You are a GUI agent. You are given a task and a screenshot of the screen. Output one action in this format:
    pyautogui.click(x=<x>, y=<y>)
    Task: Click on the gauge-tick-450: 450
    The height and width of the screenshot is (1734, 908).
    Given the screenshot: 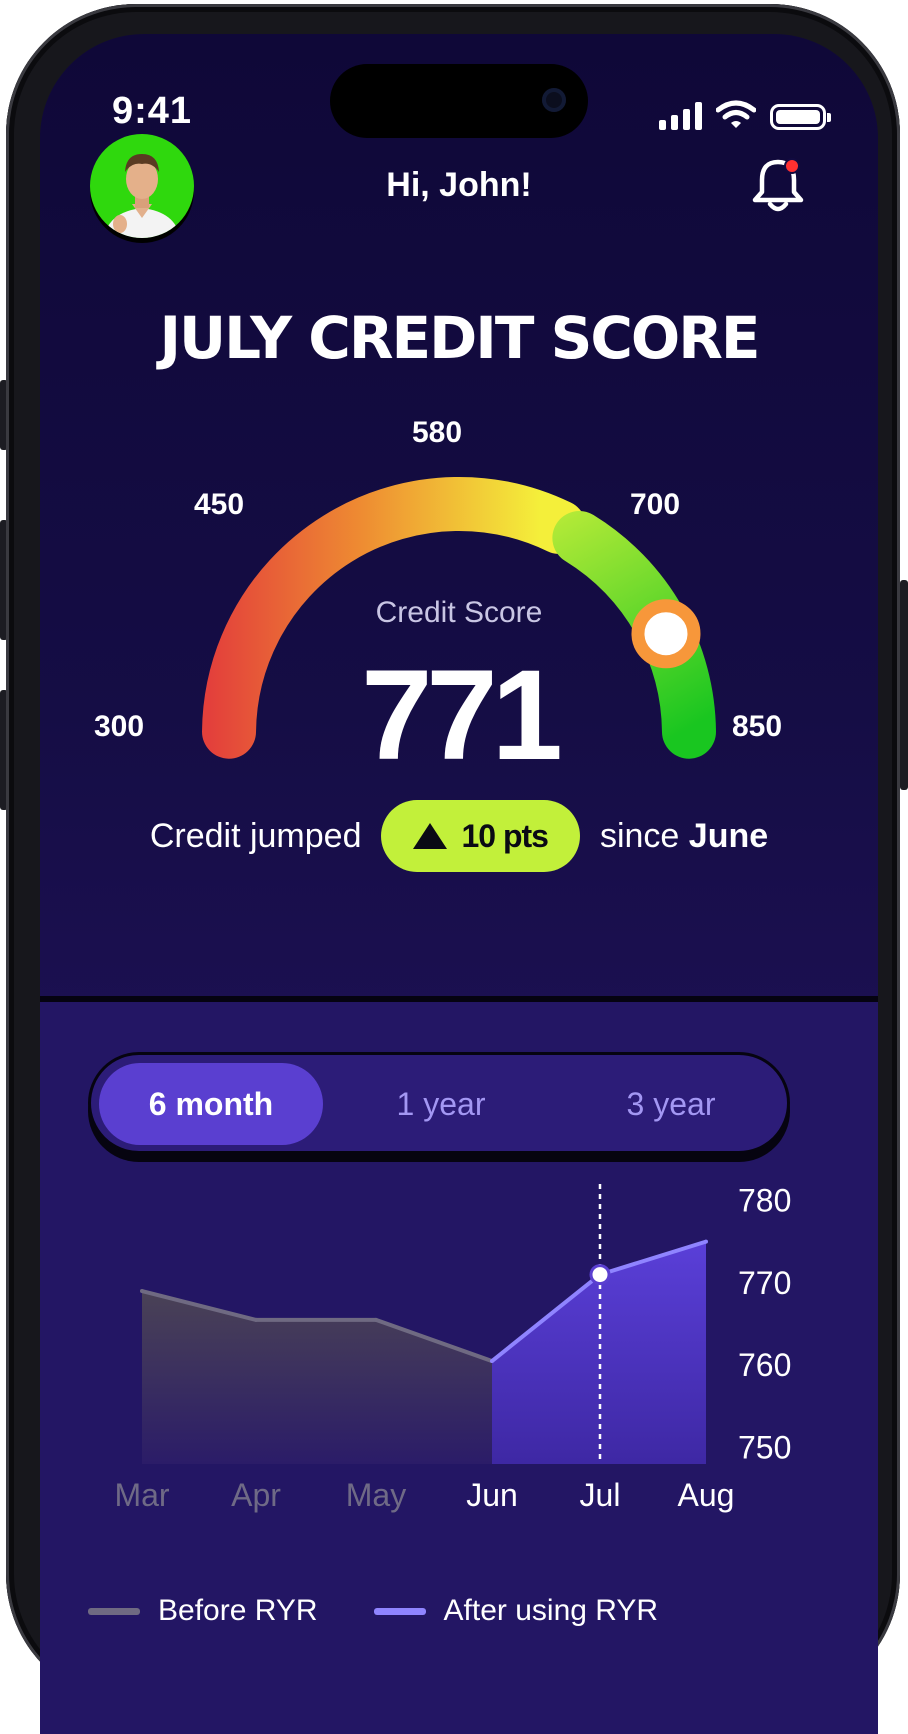 What is the action you would take?
    pyautogui.click(x=219, y=504)
    